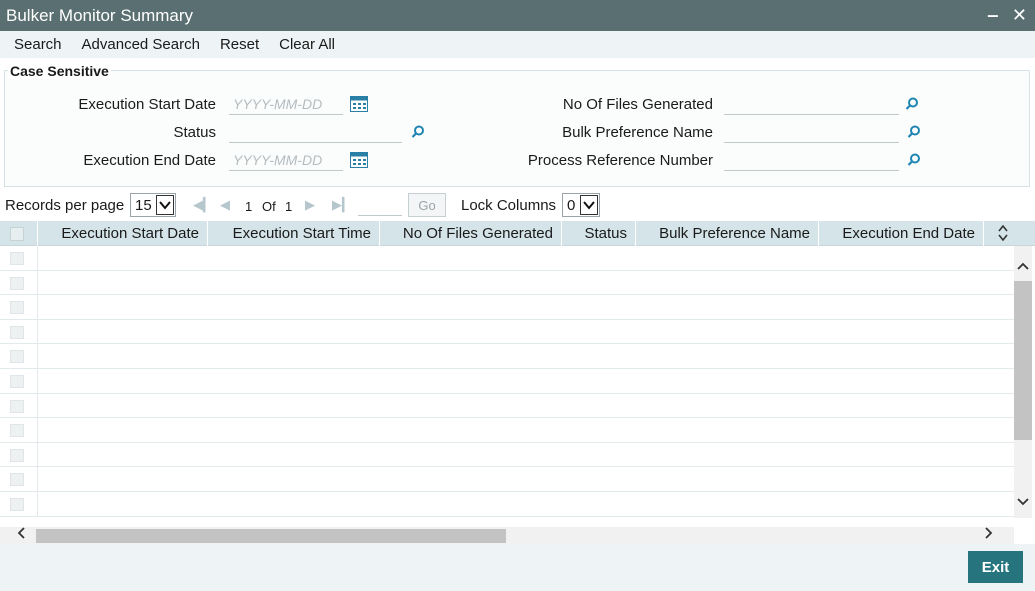 The image size is (1035, 591). What do you see at coordinates (286, 104) in the screenshot?
I see `execution-start-date-field` at bounding box center [286, 104].